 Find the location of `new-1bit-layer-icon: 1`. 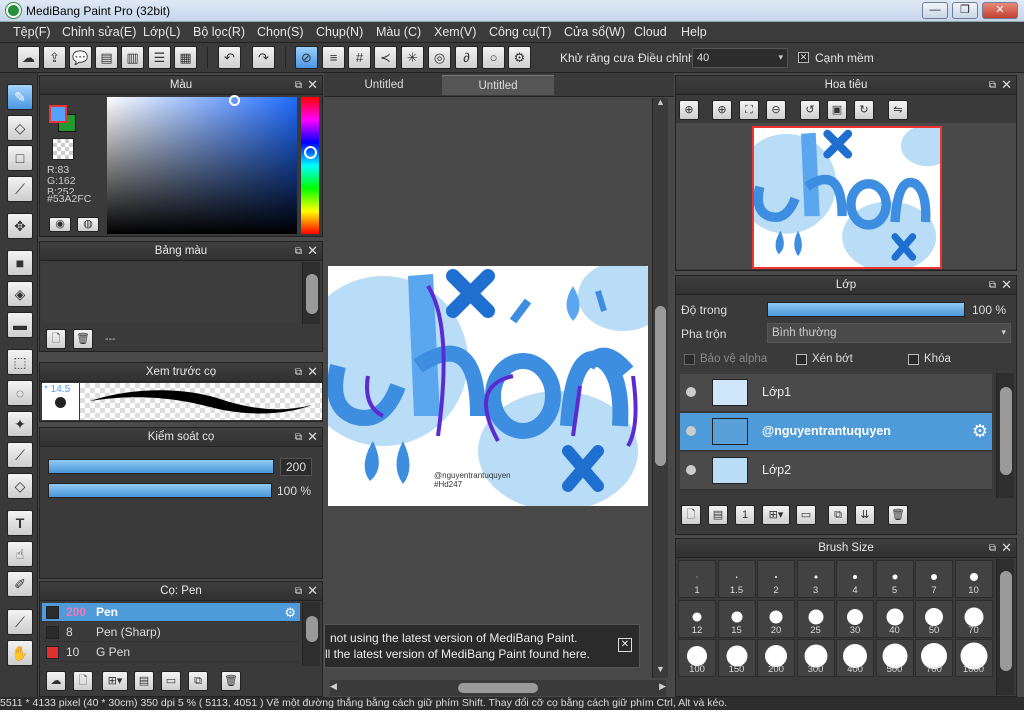

new-1bit-layer-icon: 1 is located at coordinates (745, 515).